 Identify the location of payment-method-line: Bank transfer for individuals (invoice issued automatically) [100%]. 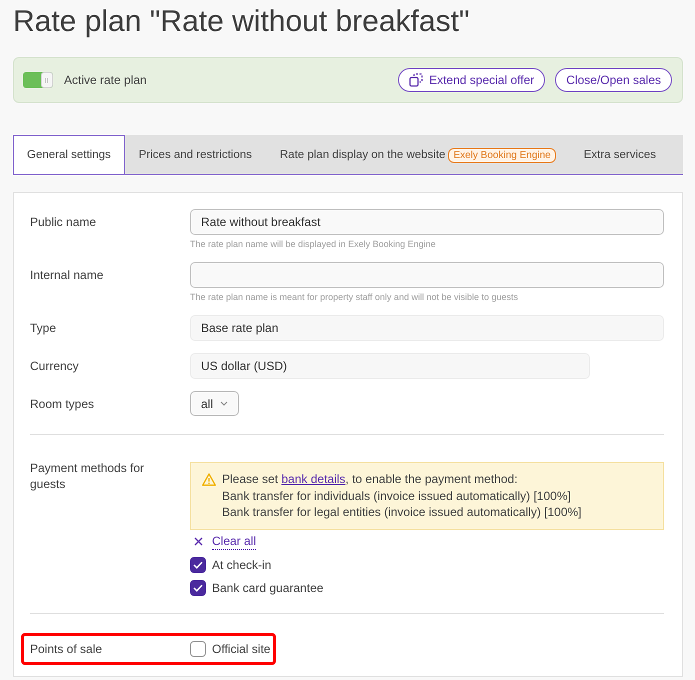
(396, 496).